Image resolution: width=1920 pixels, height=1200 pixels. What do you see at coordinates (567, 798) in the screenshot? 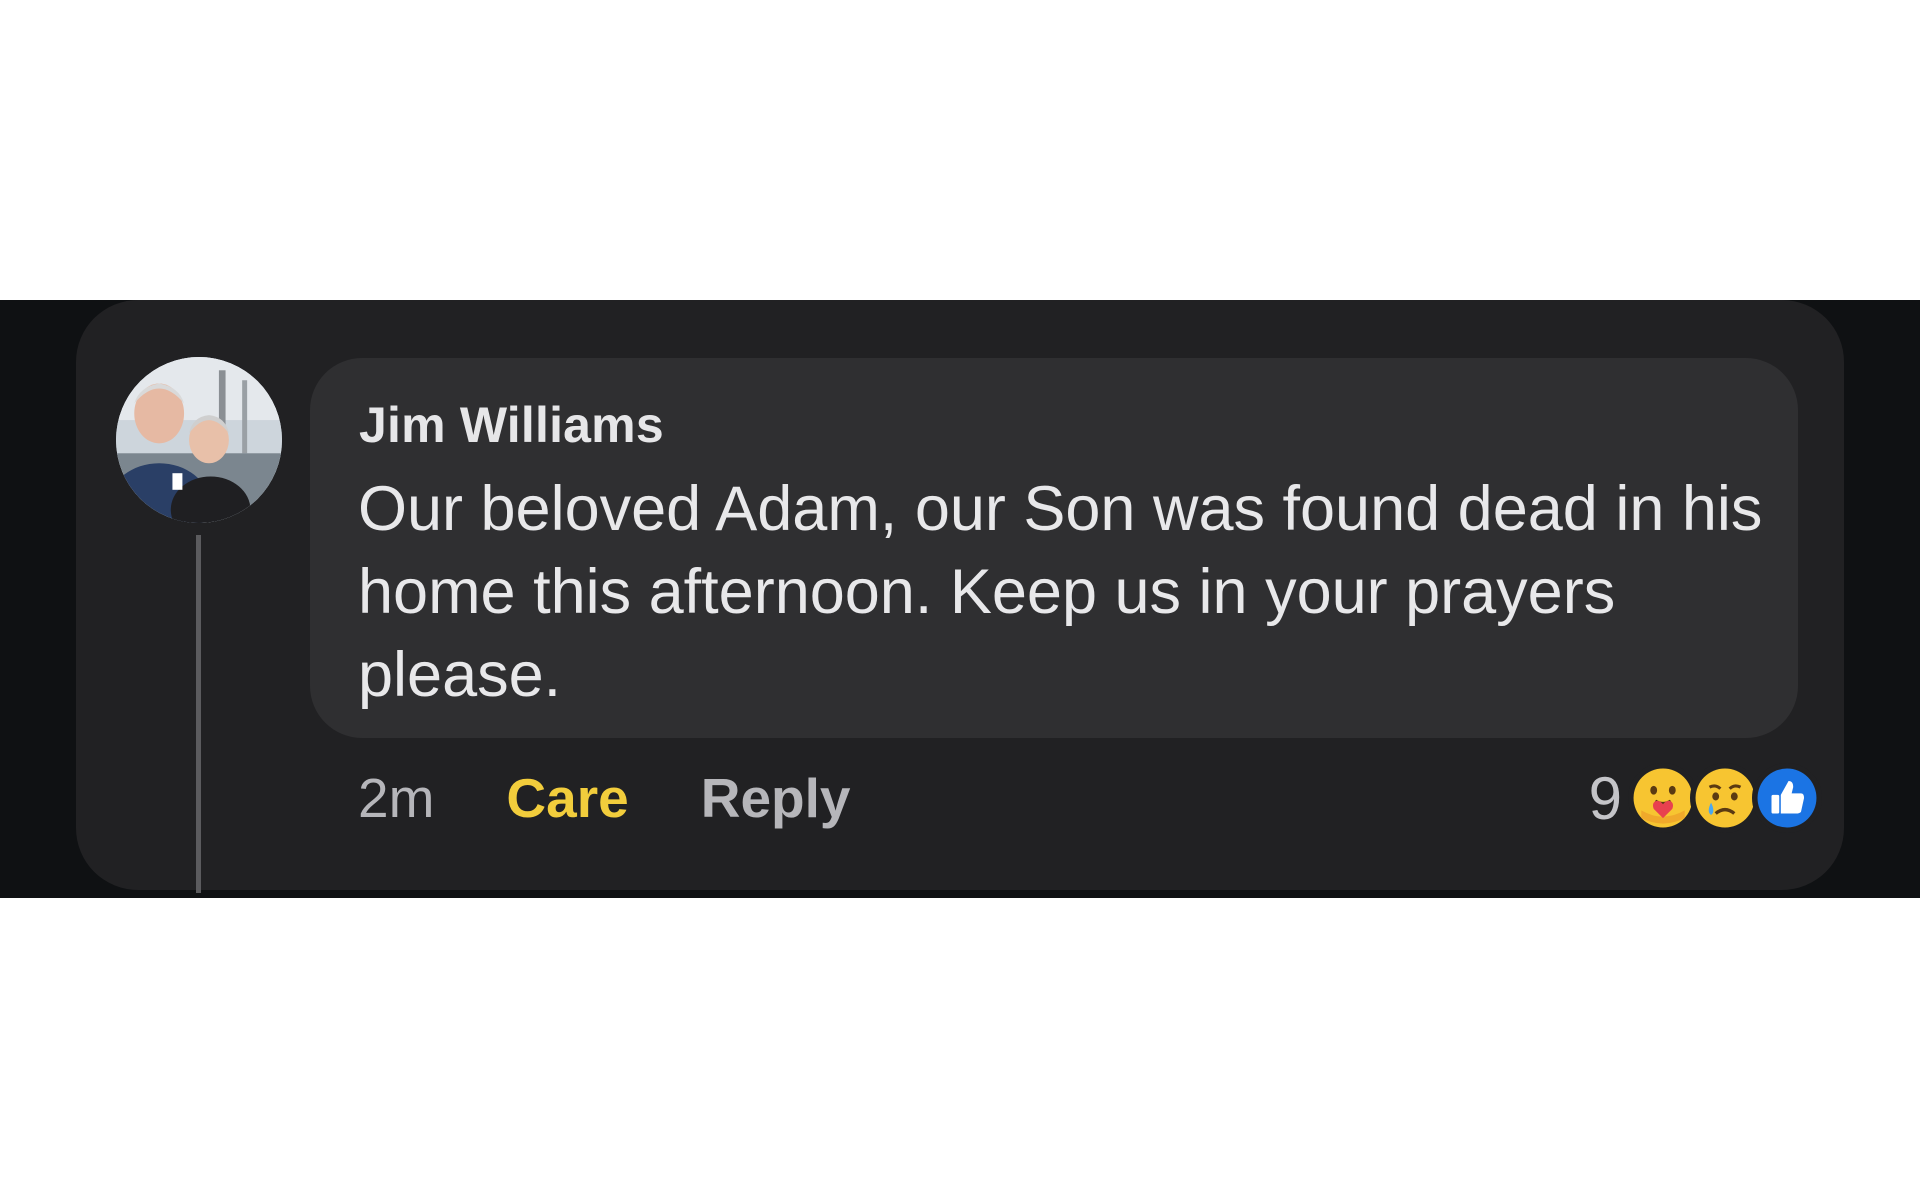
I see `care-button: Care` at bounding box center [567, 798].